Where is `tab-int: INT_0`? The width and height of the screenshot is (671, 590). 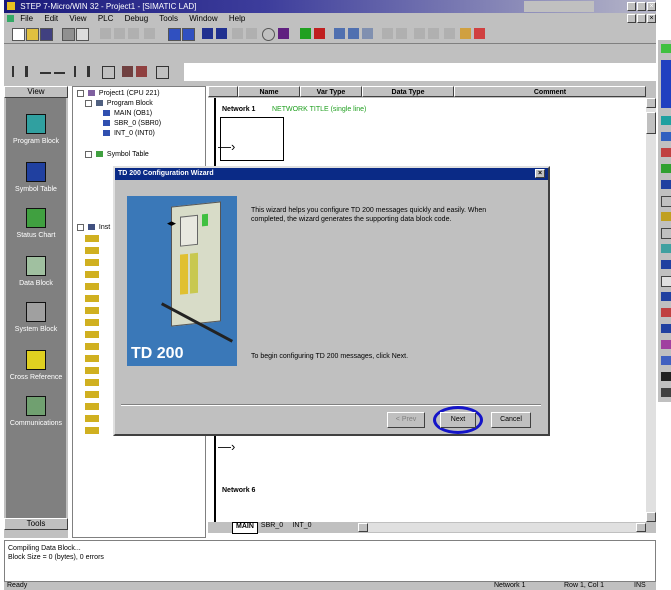 tab-int: INT_0 is located at coordinates (302, 527).